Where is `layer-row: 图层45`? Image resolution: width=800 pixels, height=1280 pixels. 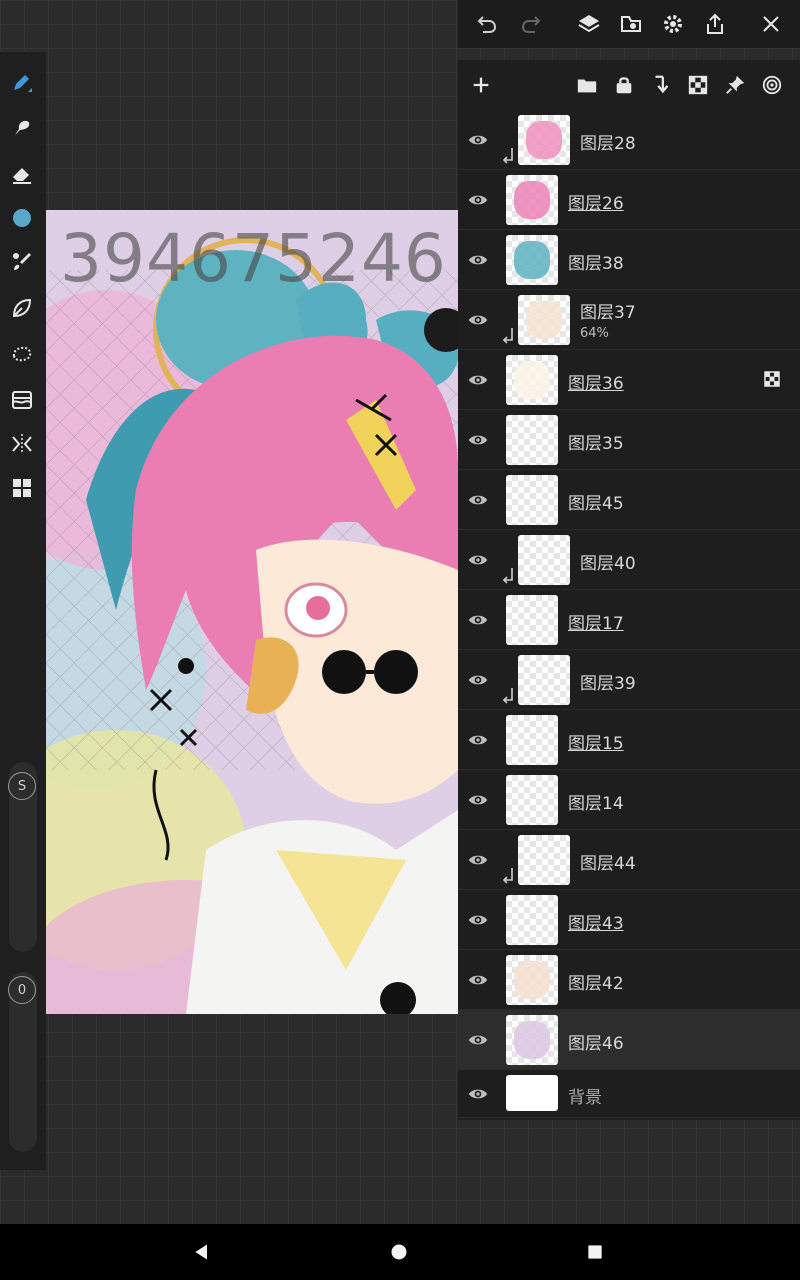
layer-row: 图层45 is located at coordinates (629, 500).